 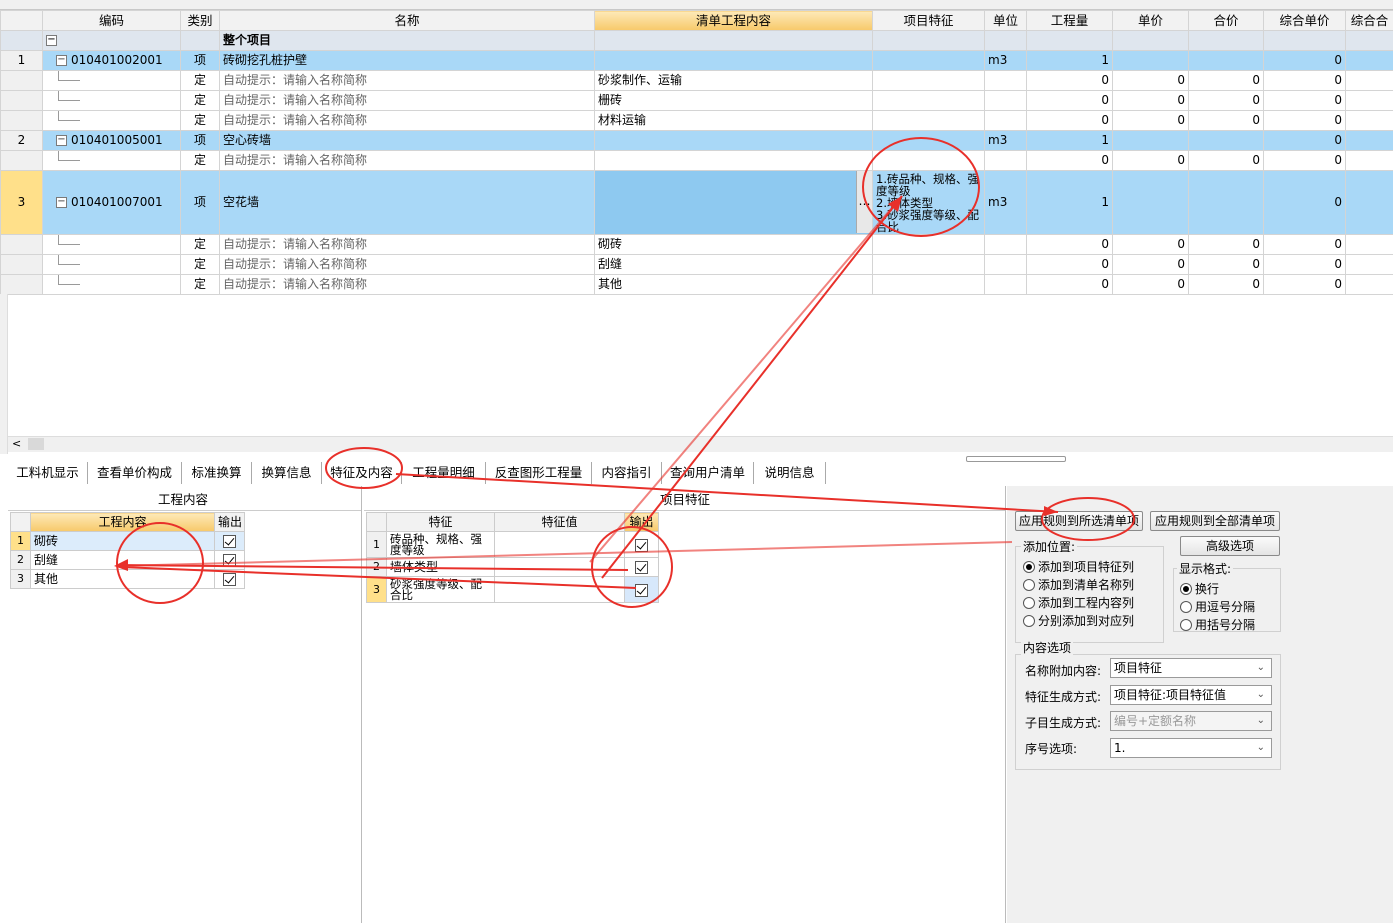 What do you see at coordinates (696, 264) in the screenshot?
I see `table-row: 定 自动提示：请输入名称简称 刮缝 0 0 0 0` at bounding box center [696, 264].